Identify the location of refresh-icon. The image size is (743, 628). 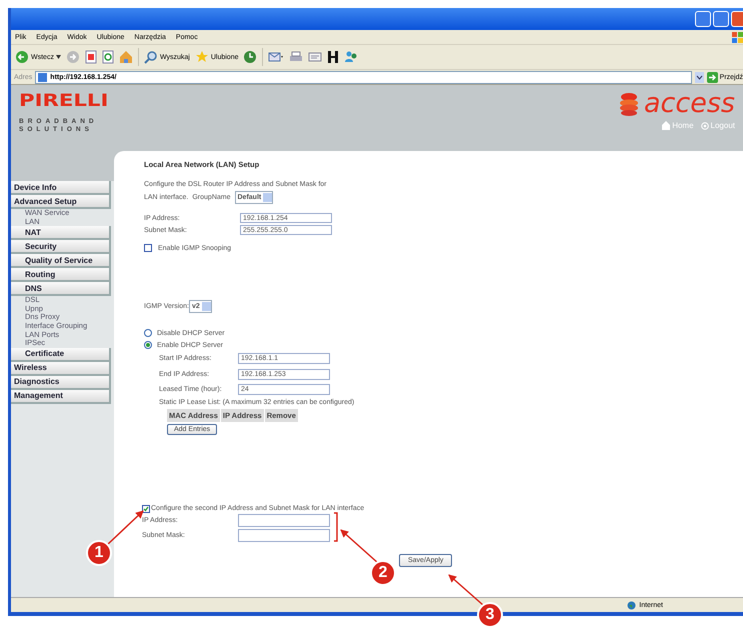
(108, 57).